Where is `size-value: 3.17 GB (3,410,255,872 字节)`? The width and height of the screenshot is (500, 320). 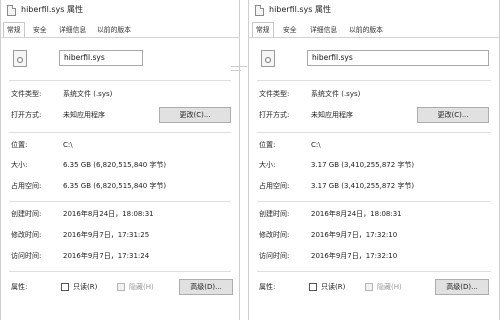 size-value: 3.17 GB (3,410,255,872 字节) is located at coordinates (363, 165).